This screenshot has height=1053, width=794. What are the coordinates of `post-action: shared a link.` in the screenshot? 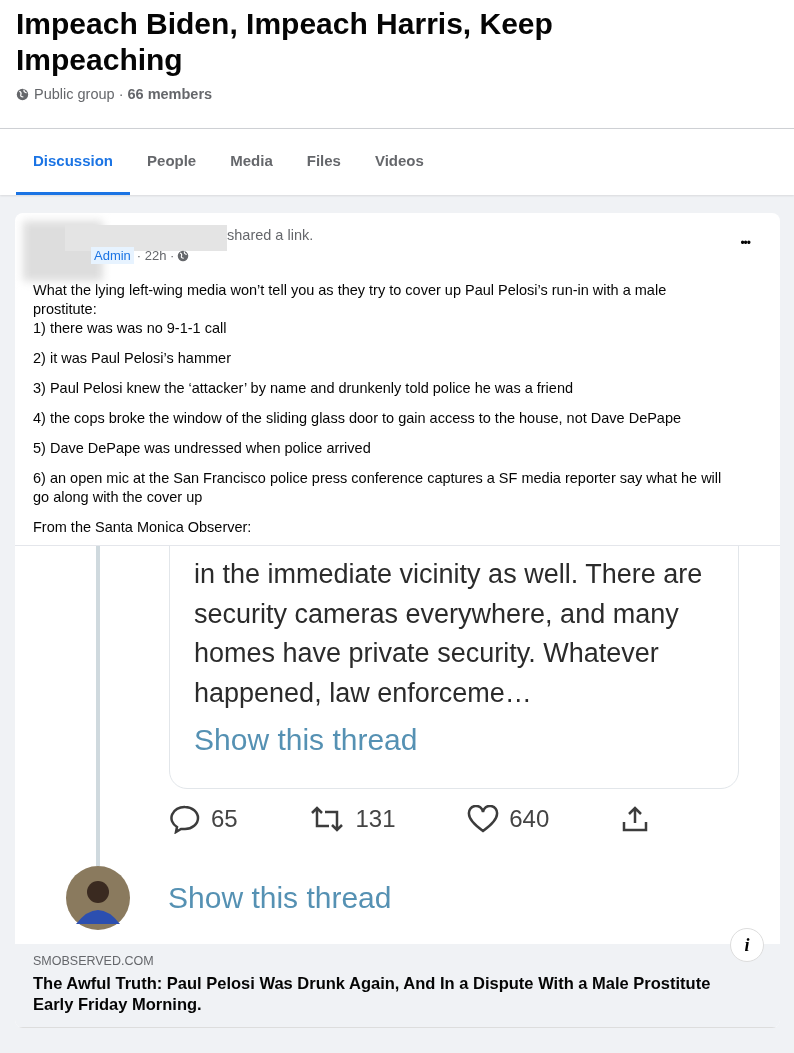 It's located at (270, 235).